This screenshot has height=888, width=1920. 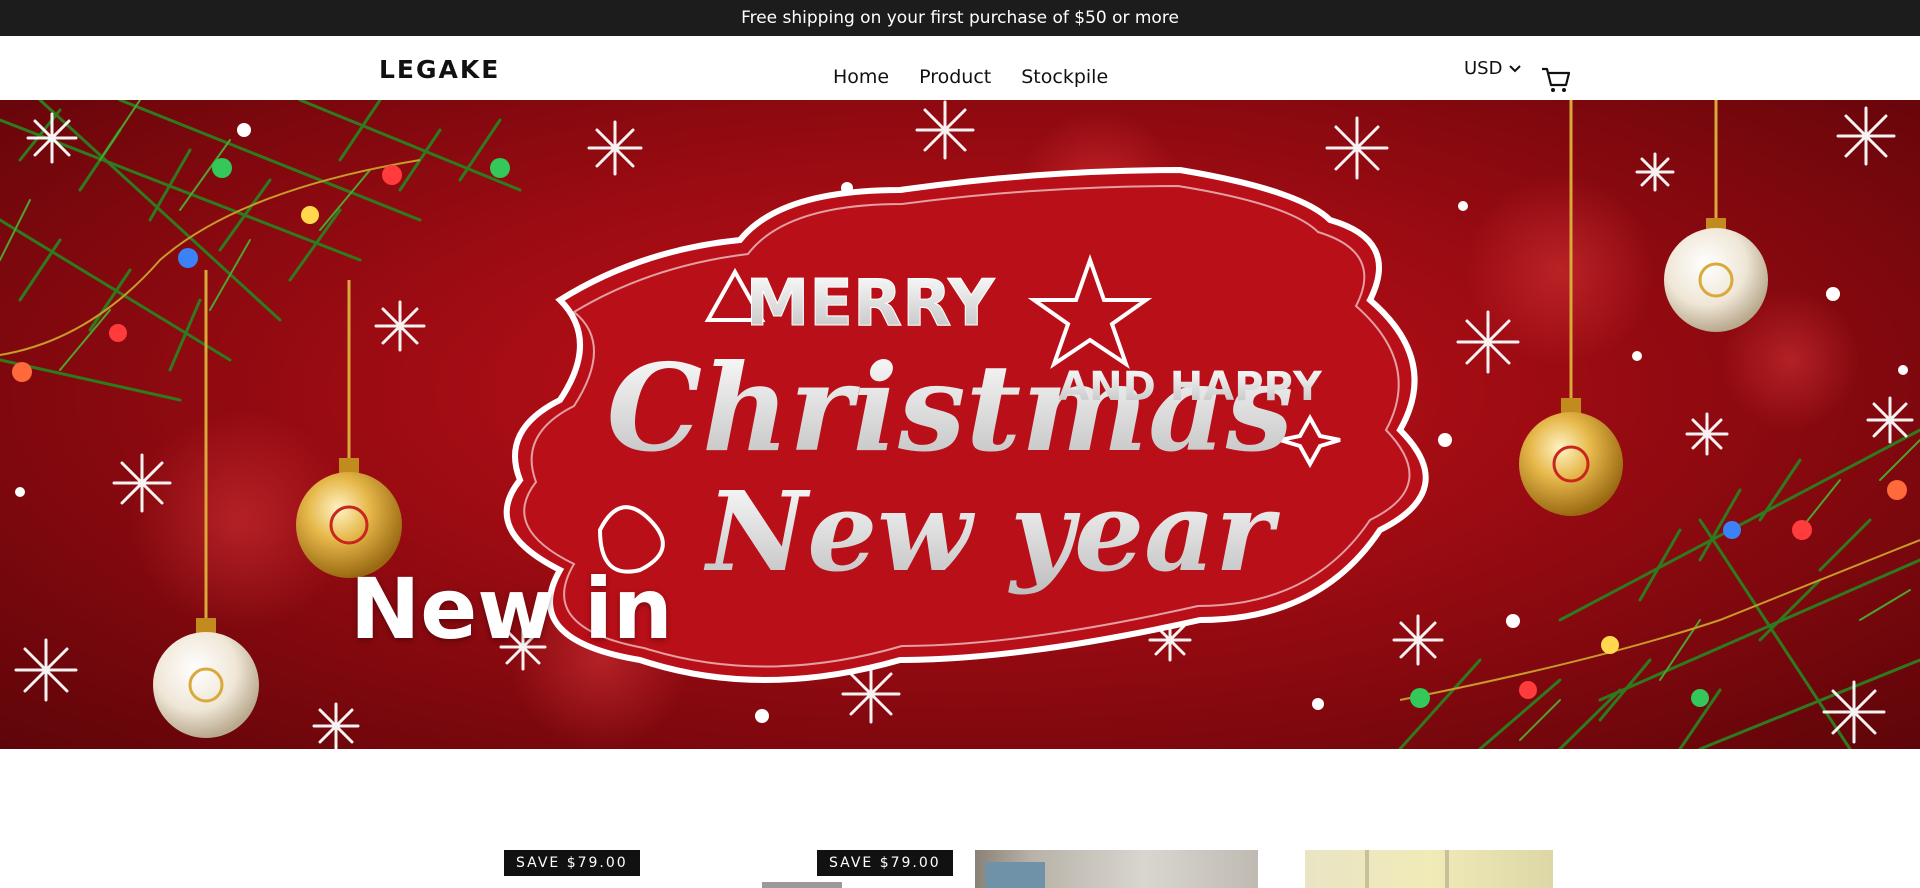 I want to click on nav-stockpile: Stockpile, so click(x=1064, y=77).